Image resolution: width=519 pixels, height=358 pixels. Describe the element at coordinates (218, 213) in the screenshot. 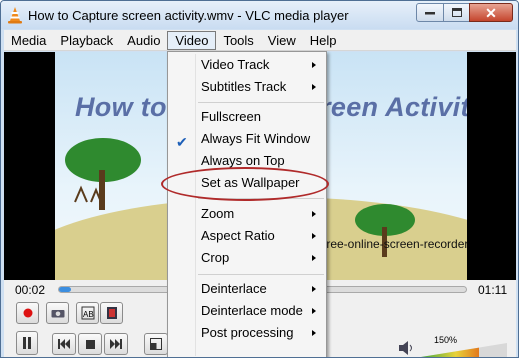

I see `menu-item-label: Zoom` at that location.